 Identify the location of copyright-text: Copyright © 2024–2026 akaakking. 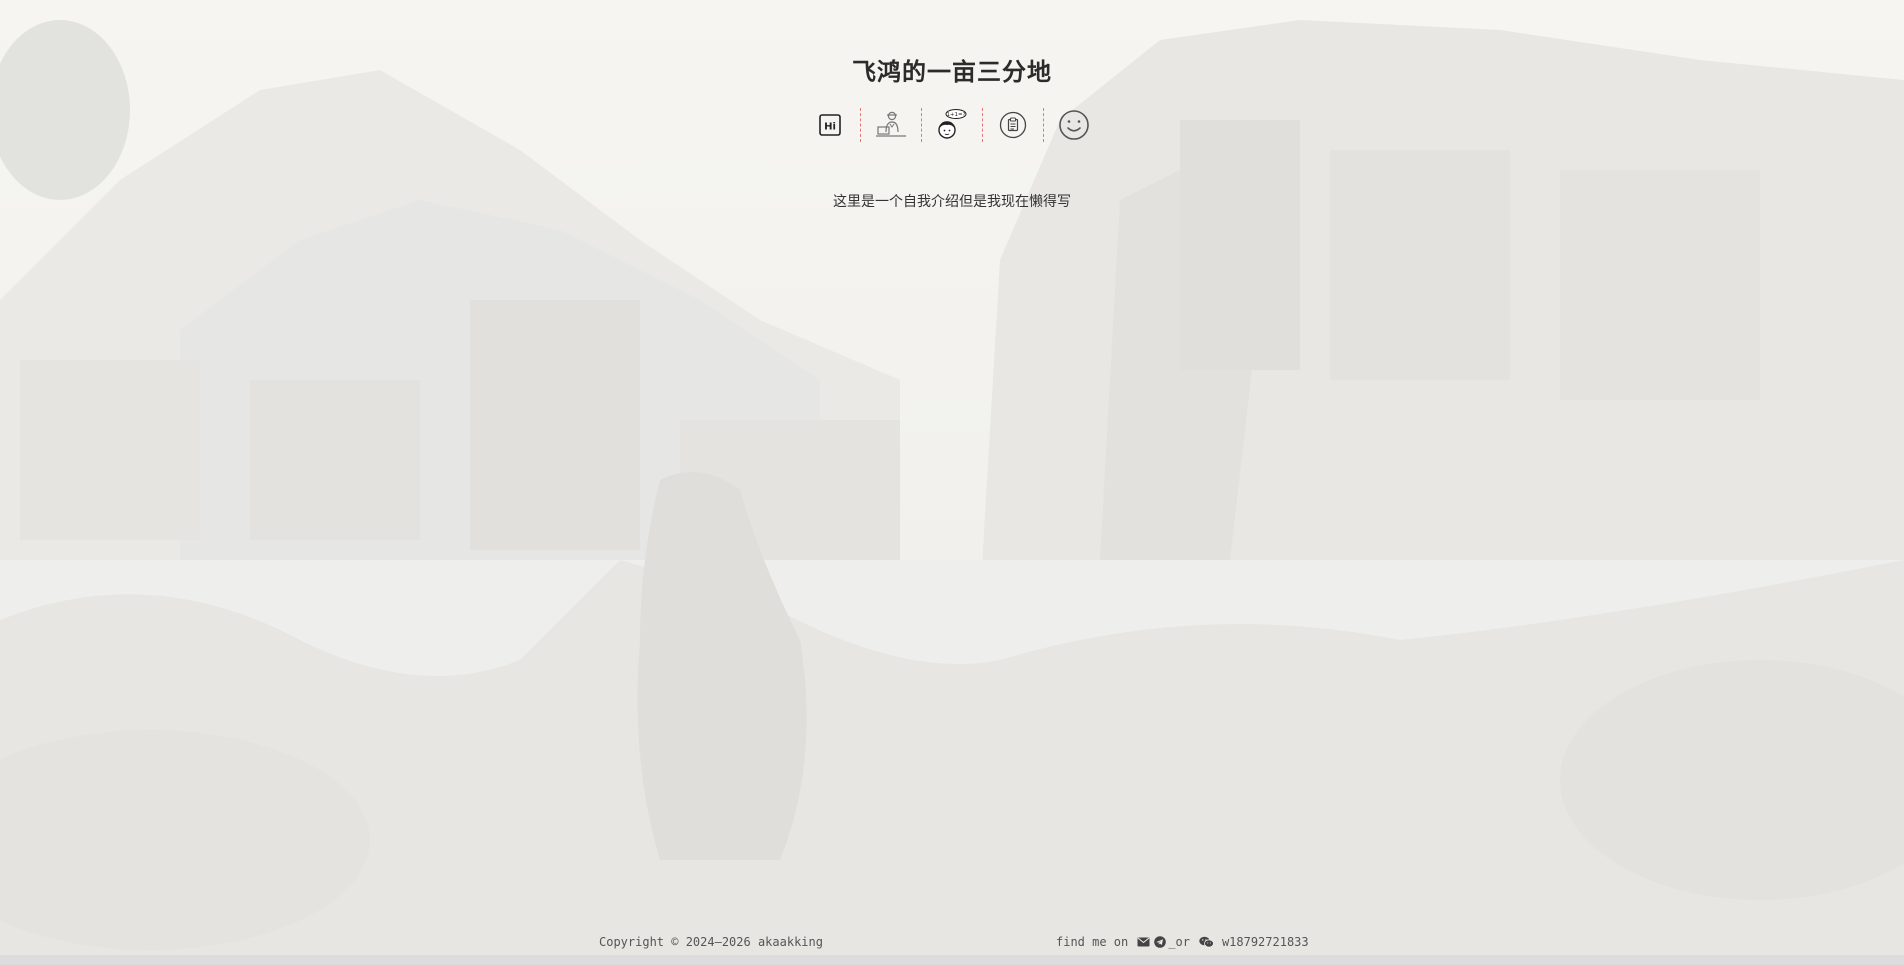
(711, 942).